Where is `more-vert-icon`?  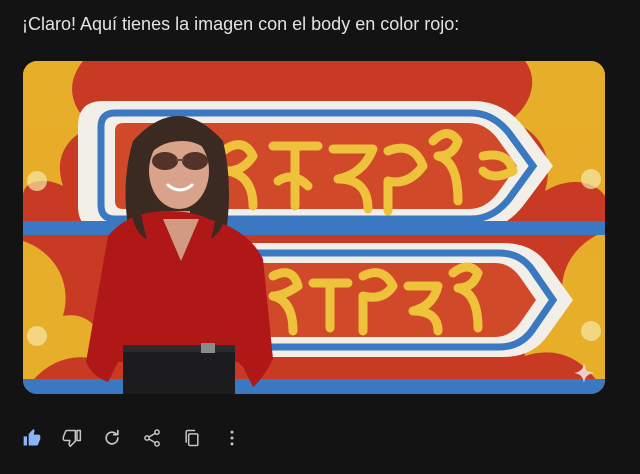
more-vert-icon is located at coordinates (232, 438).